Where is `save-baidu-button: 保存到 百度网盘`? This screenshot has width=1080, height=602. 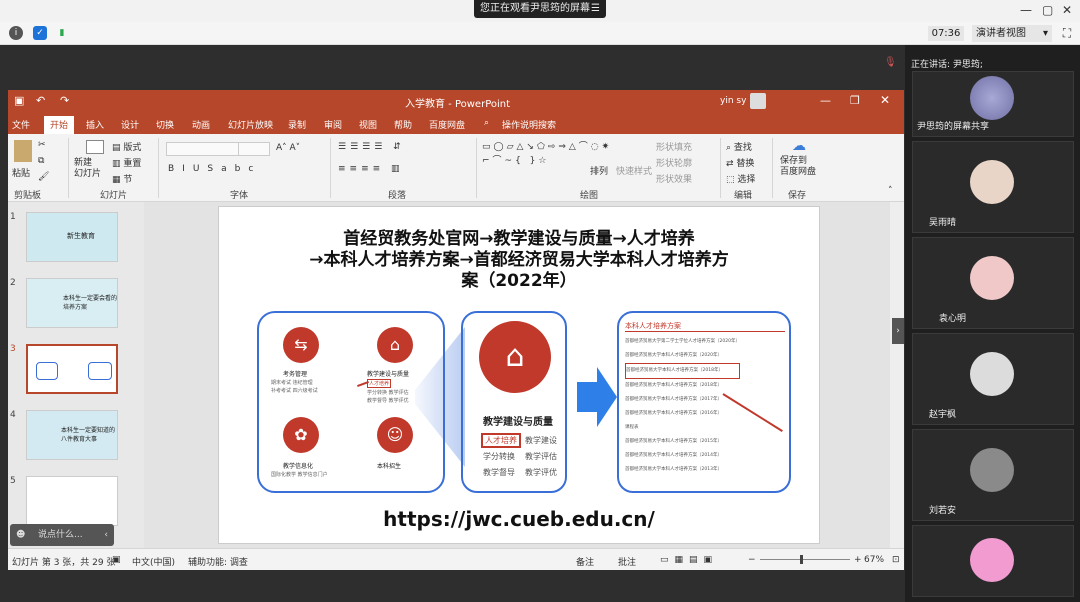
save-baidu-button: 保存到 百度网盘 is located at coordinates (798, 167).